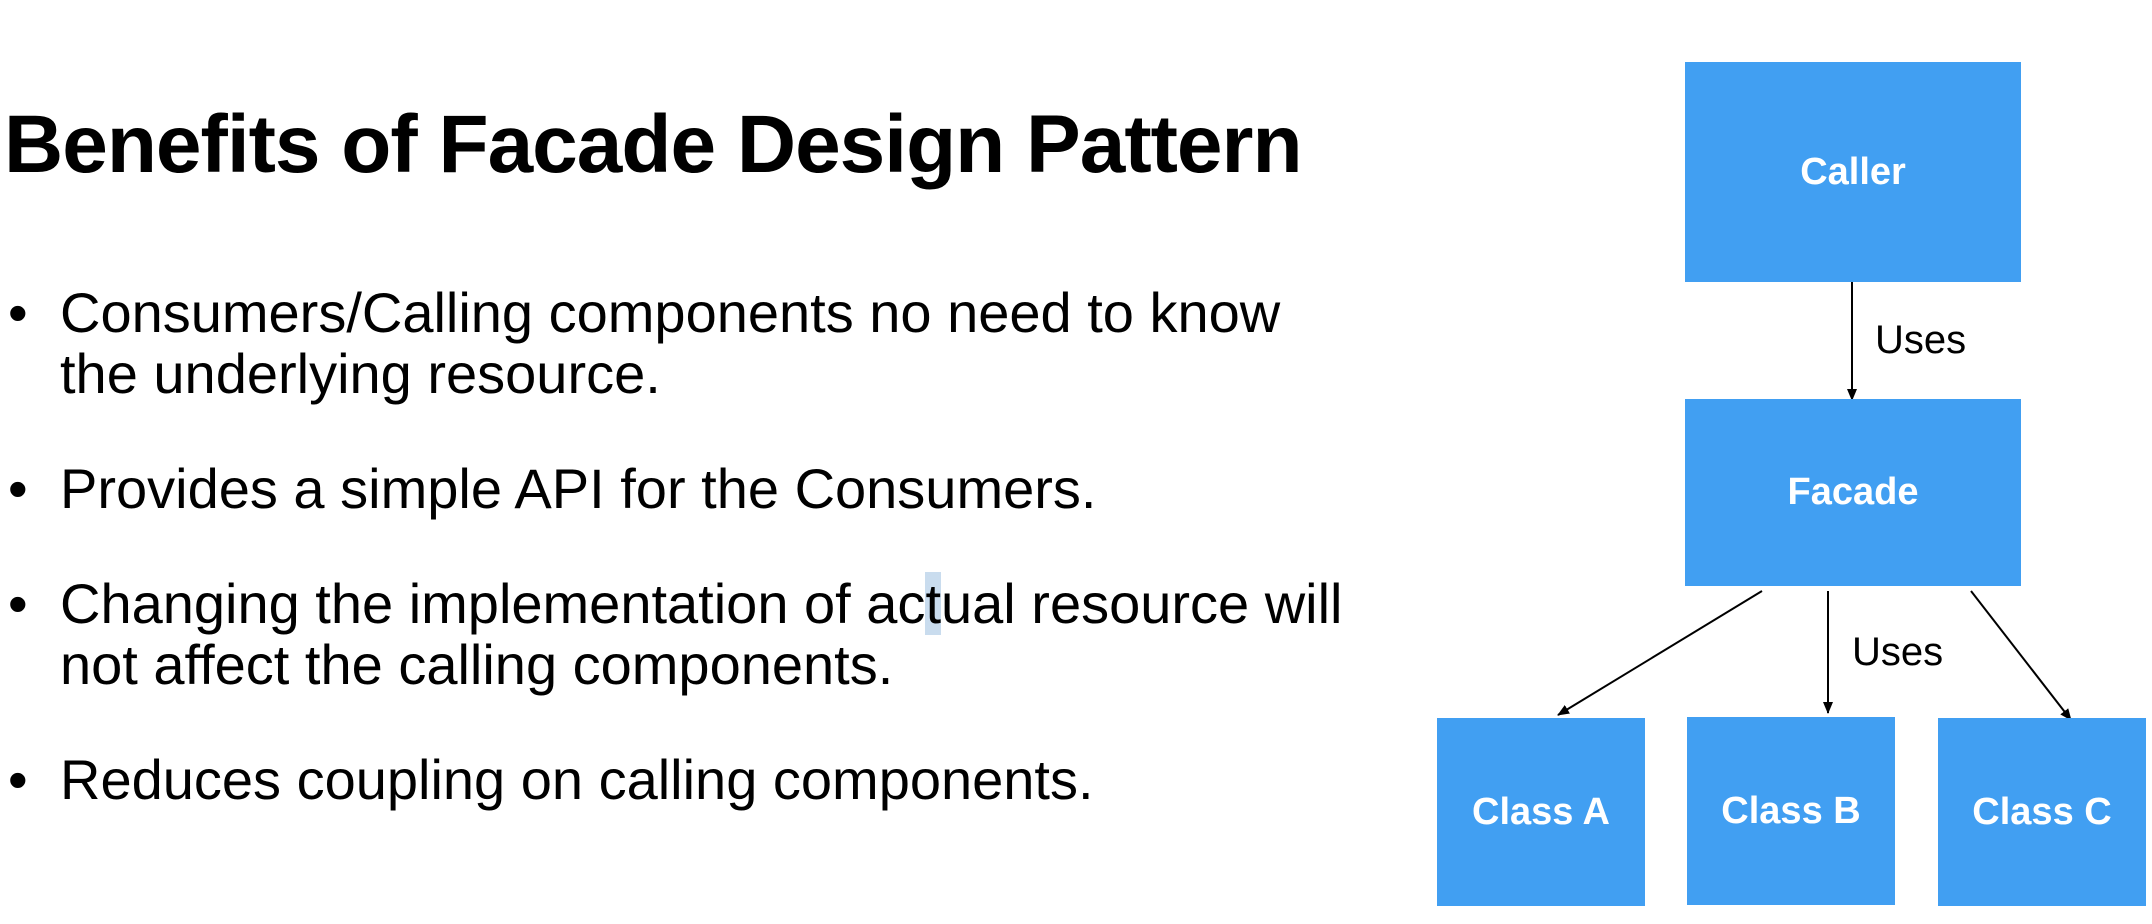 The height and width of the screenshot is (924, 2152). What do you see at coordinates (1898, 652) in the screenshot?
I see `uses-label-facade-classes: Uses` at bounding box center [1898, 652].